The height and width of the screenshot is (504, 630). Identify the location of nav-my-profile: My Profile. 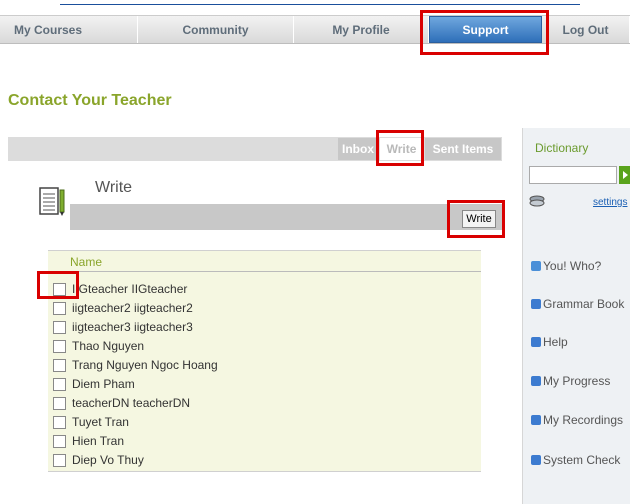
(361, 29).